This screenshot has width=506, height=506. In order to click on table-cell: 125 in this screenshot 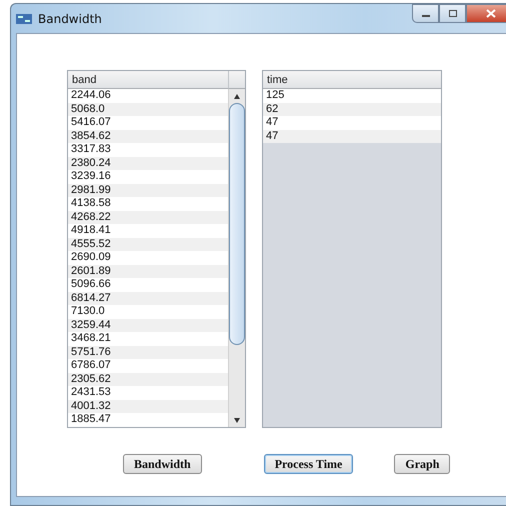, I will do `click(352, 95)`.